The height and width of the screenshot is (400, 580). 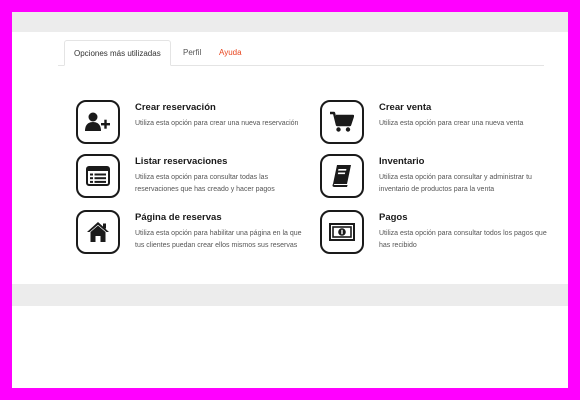 I want to click on option-title: Inventario, so click(x=402, y=161).